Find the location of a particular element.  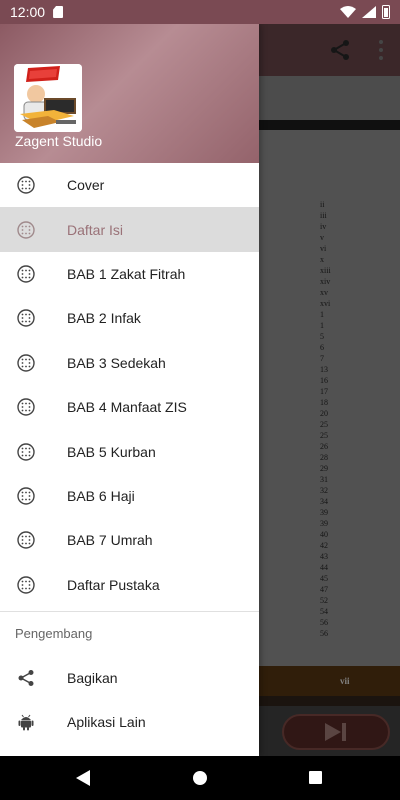

battery-icon is located at coordinates (386, 12).